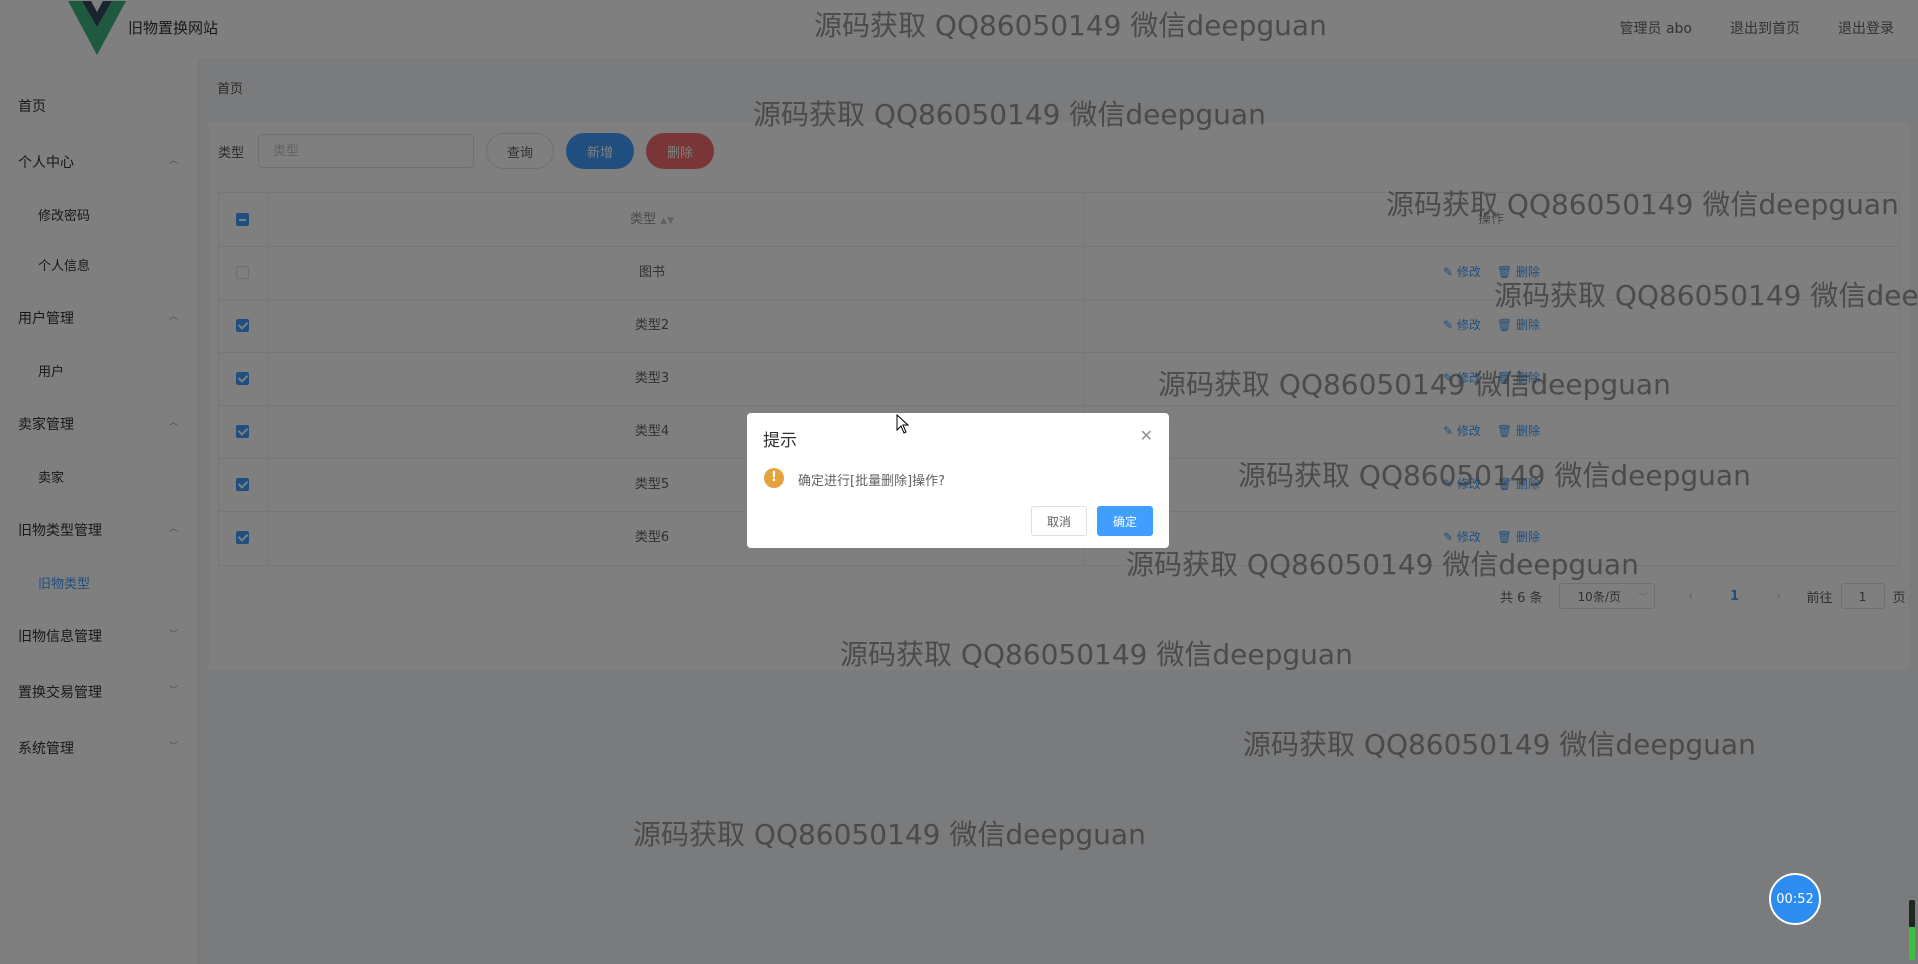 The width and height of the screenshot is (1918, 964). What do you see at coordinates (1146, 435) in the screenshot?
I see `close-icon: ✕` at bounding box center [1146, 435].